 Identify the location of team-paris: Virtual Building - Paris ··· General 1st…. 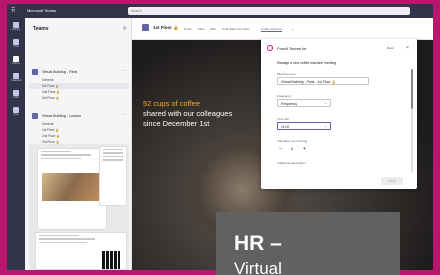
(79, 84).